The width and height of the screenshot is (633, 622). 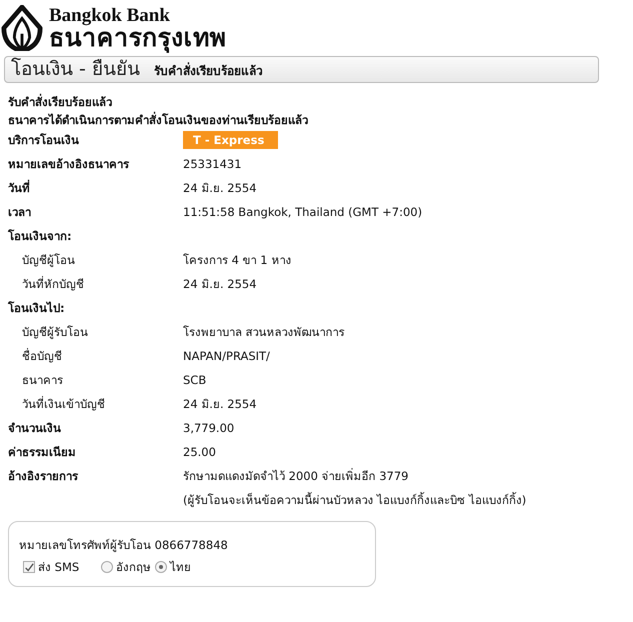 I want to click on field-value: 25331431, so click(x=212, y=164).